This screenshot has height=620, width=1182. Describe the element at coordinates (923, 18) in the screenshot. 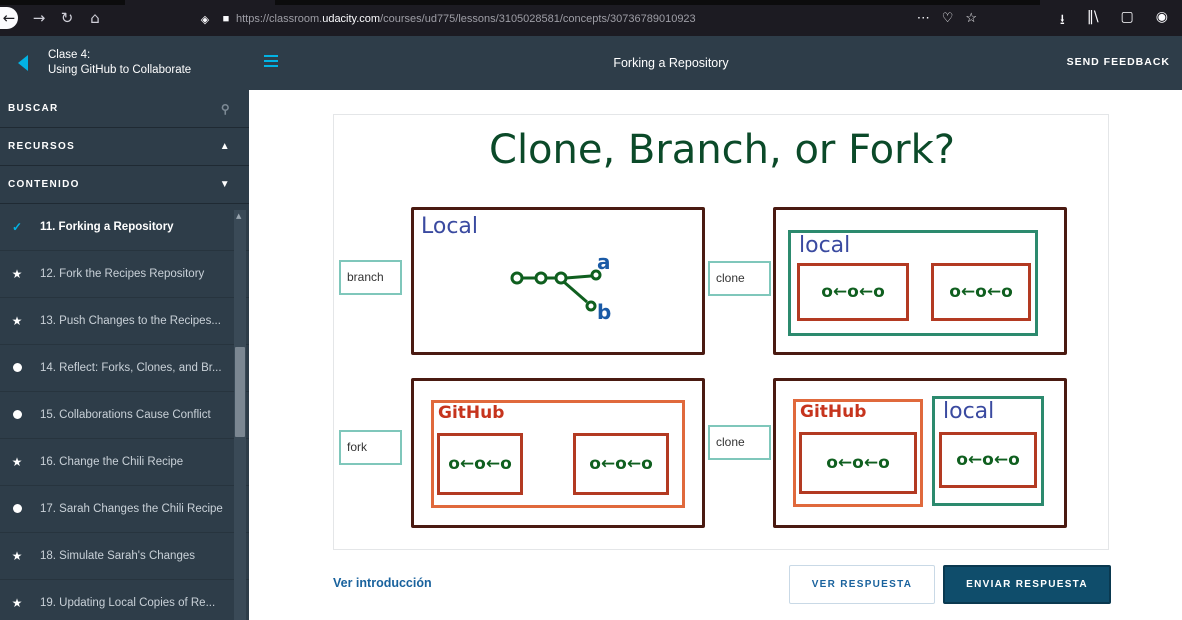

I see `page-actions-icon: ⋯` at that location.